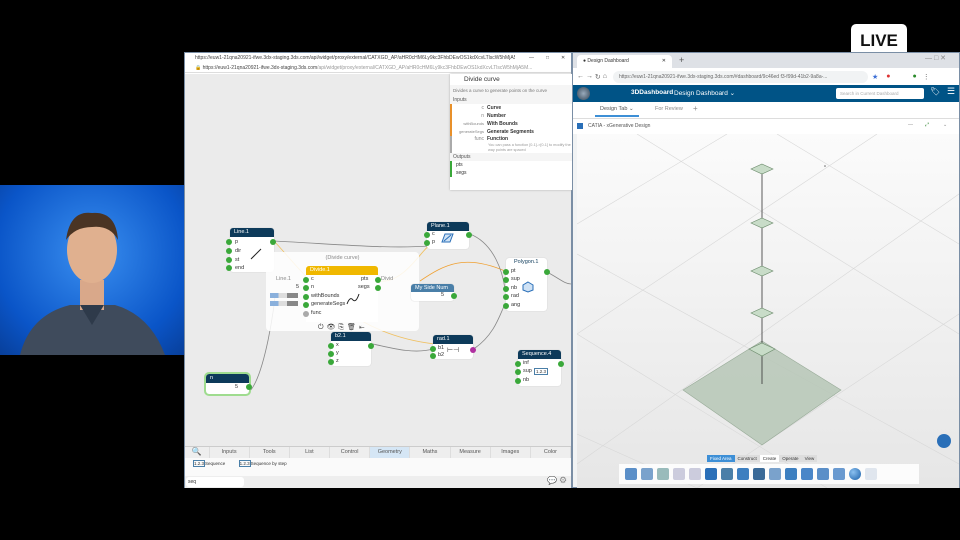 Image resolution: width=960 pixels, height=540 pixels. Describe the element at coordinates (197, 452) in the screenshot. I see `search-tab: 🔍` at that location.